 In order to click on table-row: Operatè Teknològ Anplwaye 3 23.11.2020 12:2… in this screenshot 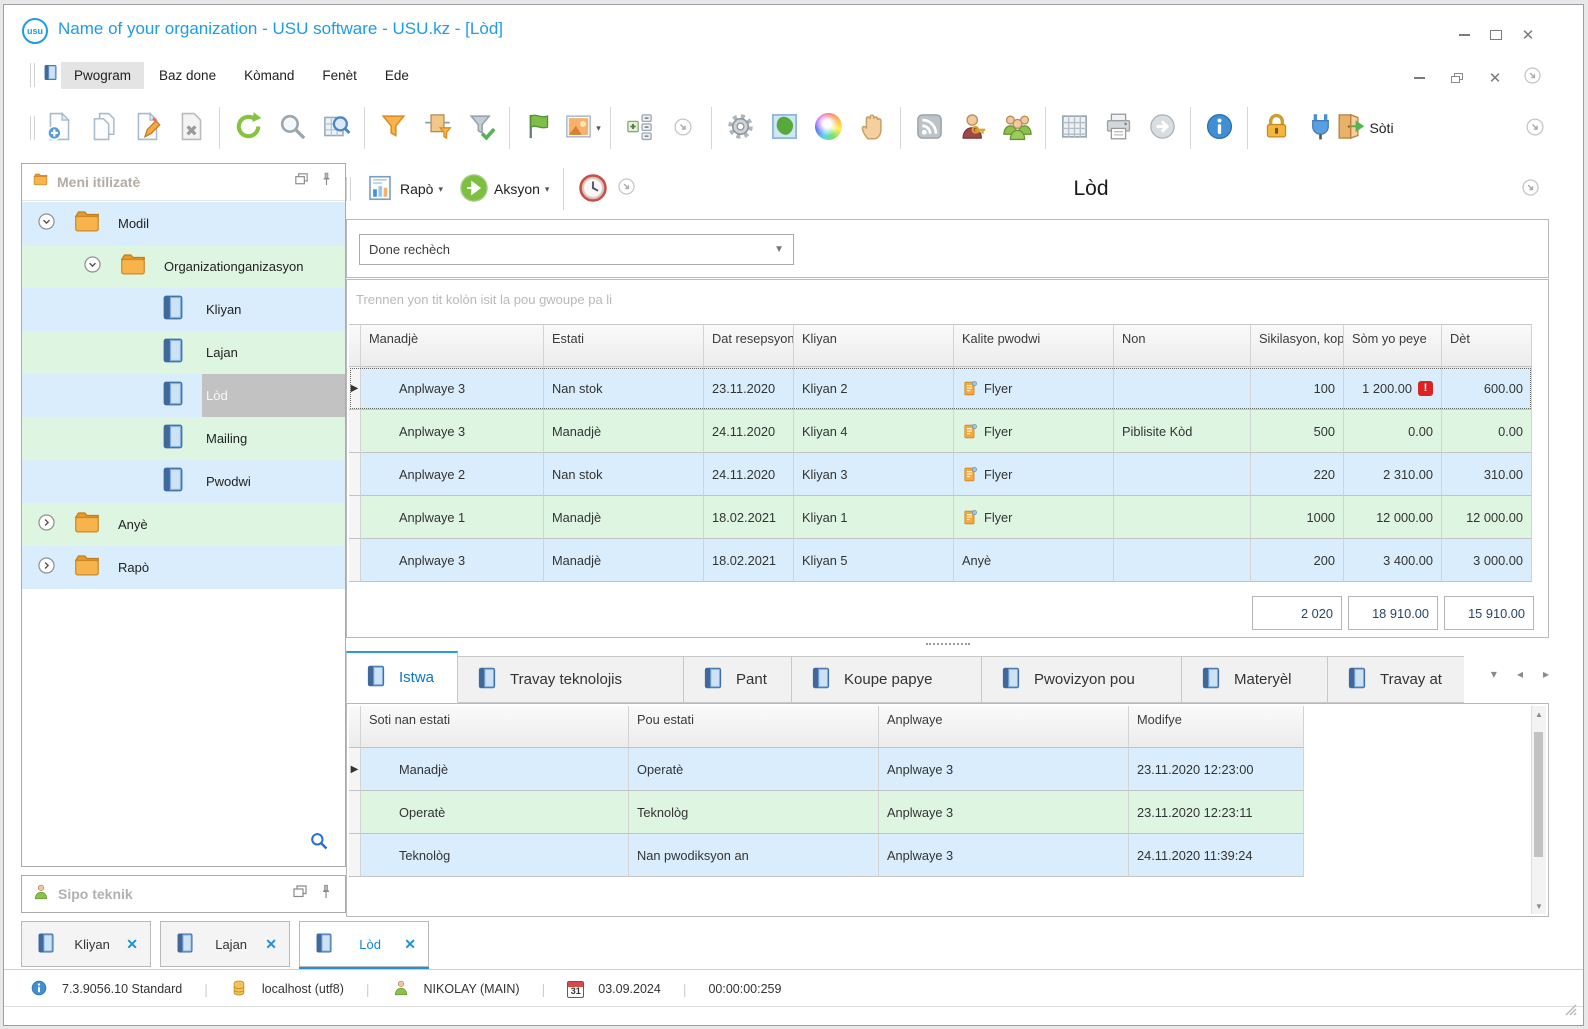, I will do `click(826, 812)`.